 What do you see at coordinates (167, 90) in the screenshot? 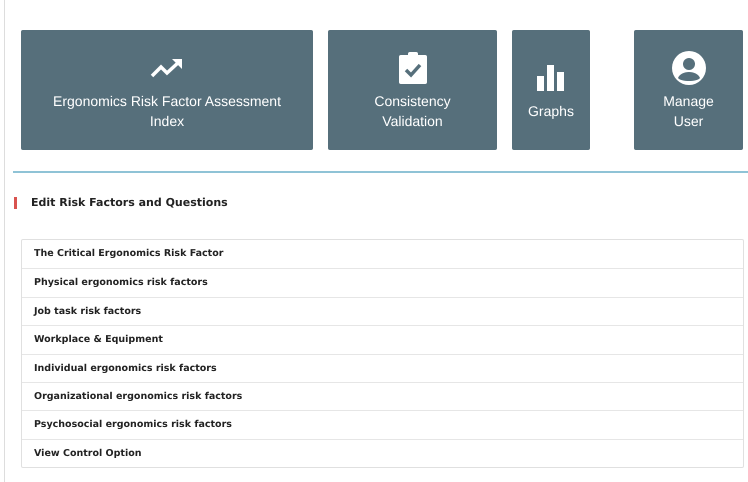
I see `nav-tile: Ergonomics Risk Factor Assessment Index` at bounding box center [167, 90].